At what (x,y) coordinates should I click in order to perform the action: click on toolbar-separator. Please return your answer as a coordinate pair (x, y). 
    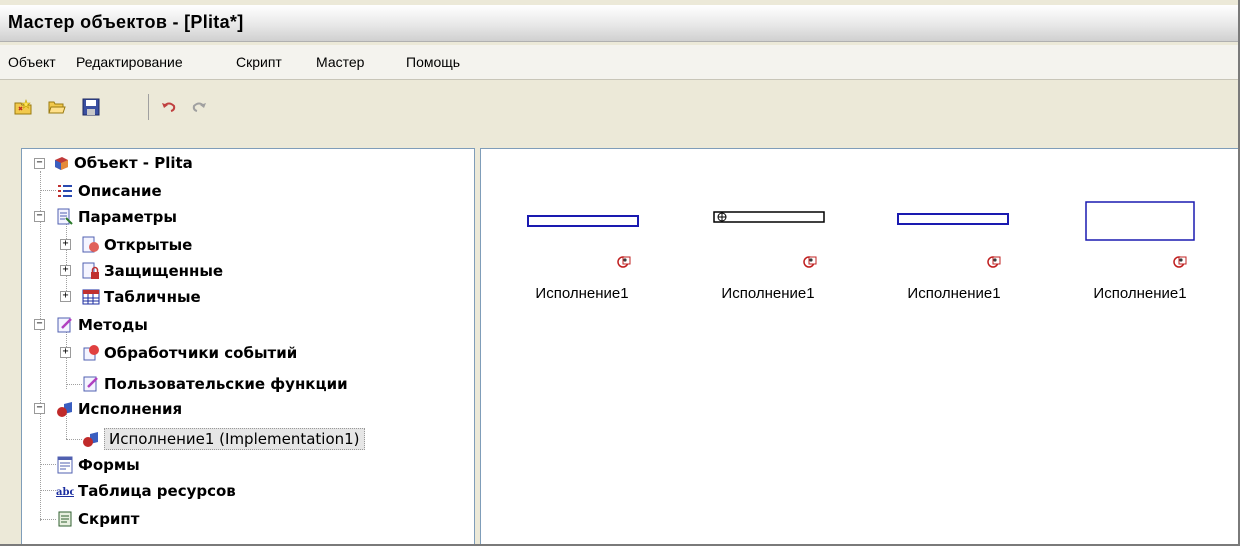
    Looking at the image, I should click on (148, 107).